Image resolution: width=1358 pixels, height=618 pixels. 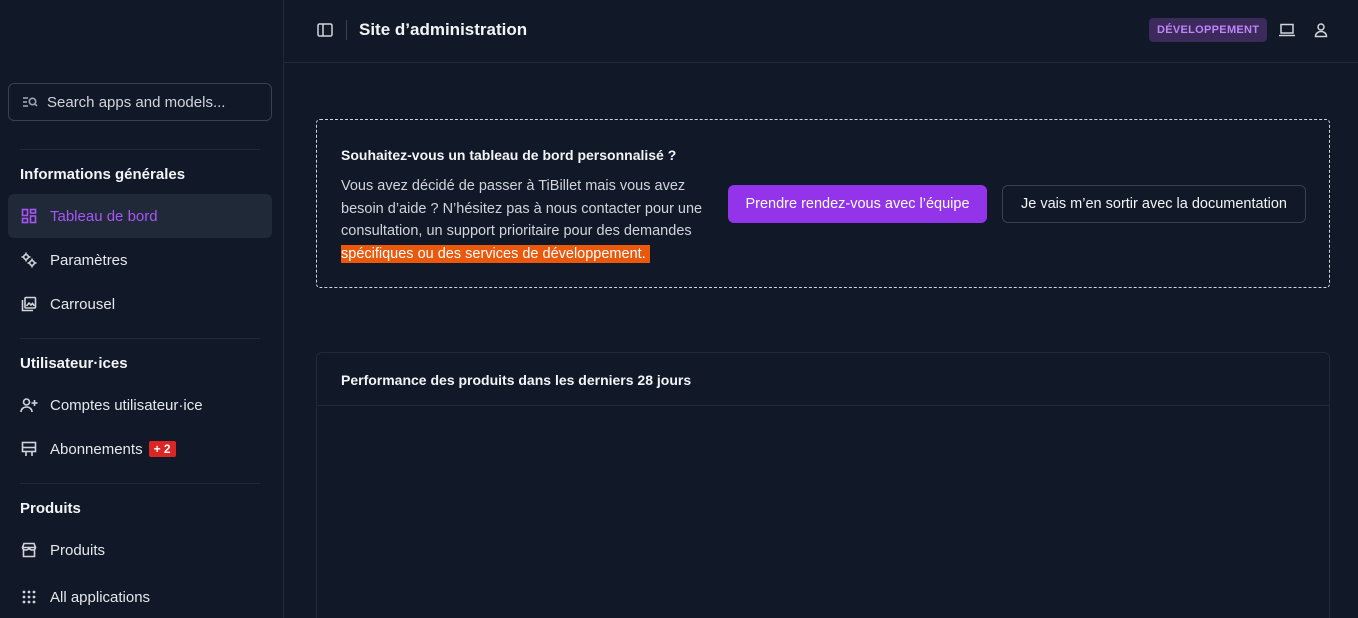 What do you see at coordinates (29, 216) in the screenshot?
I see `dashboard-icon` at bounding box center [29, 216].